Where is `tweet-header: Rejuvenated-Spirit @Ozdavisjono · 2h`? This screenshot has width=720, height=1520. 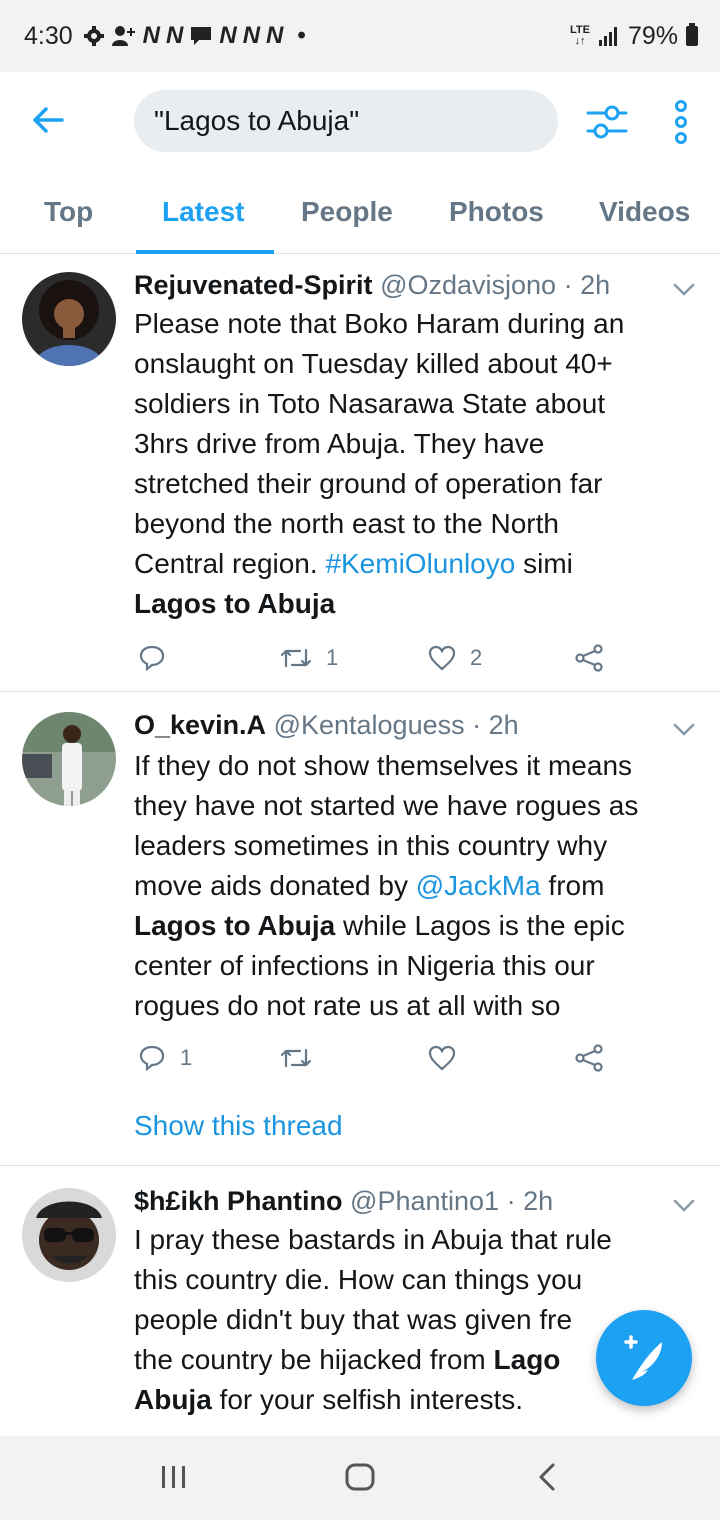
tweet-header: Rejuvenated-Spirit @Ozdavisjono · 2h is located at coordinates (372, 285).